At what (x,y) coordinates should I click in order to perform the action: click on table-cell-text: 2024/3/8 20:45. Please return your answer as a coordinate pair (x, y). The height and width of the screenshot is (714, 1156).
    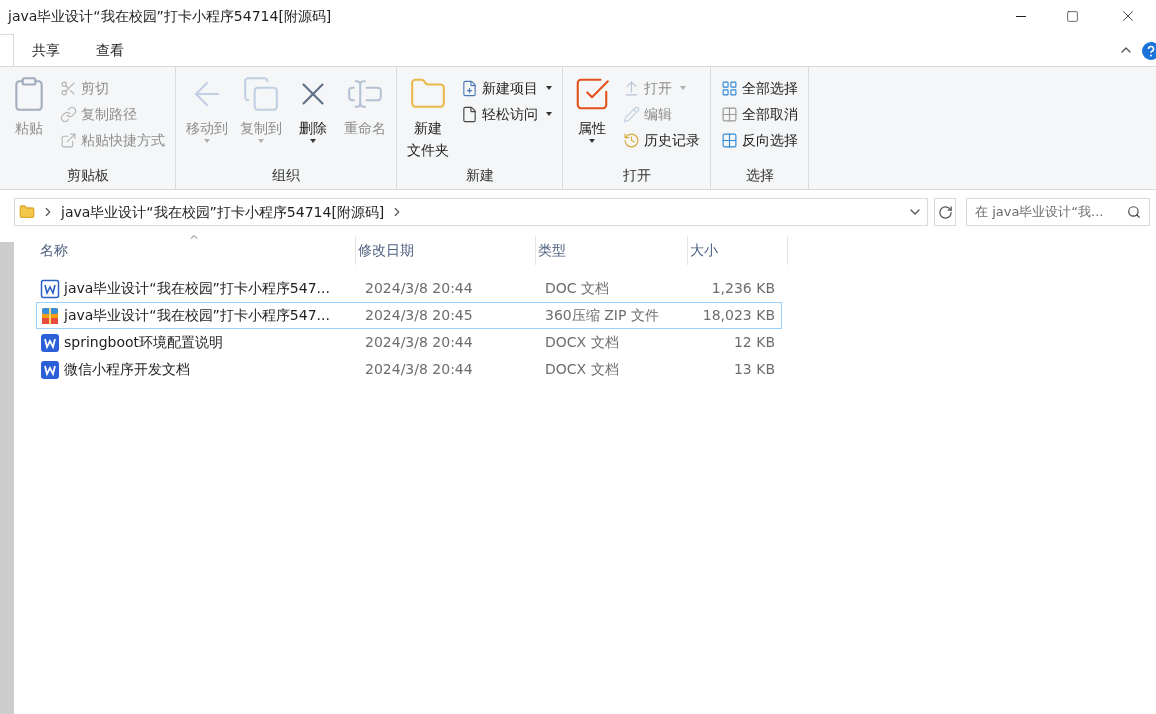
    Looking at the image, I should click on (419, 315).